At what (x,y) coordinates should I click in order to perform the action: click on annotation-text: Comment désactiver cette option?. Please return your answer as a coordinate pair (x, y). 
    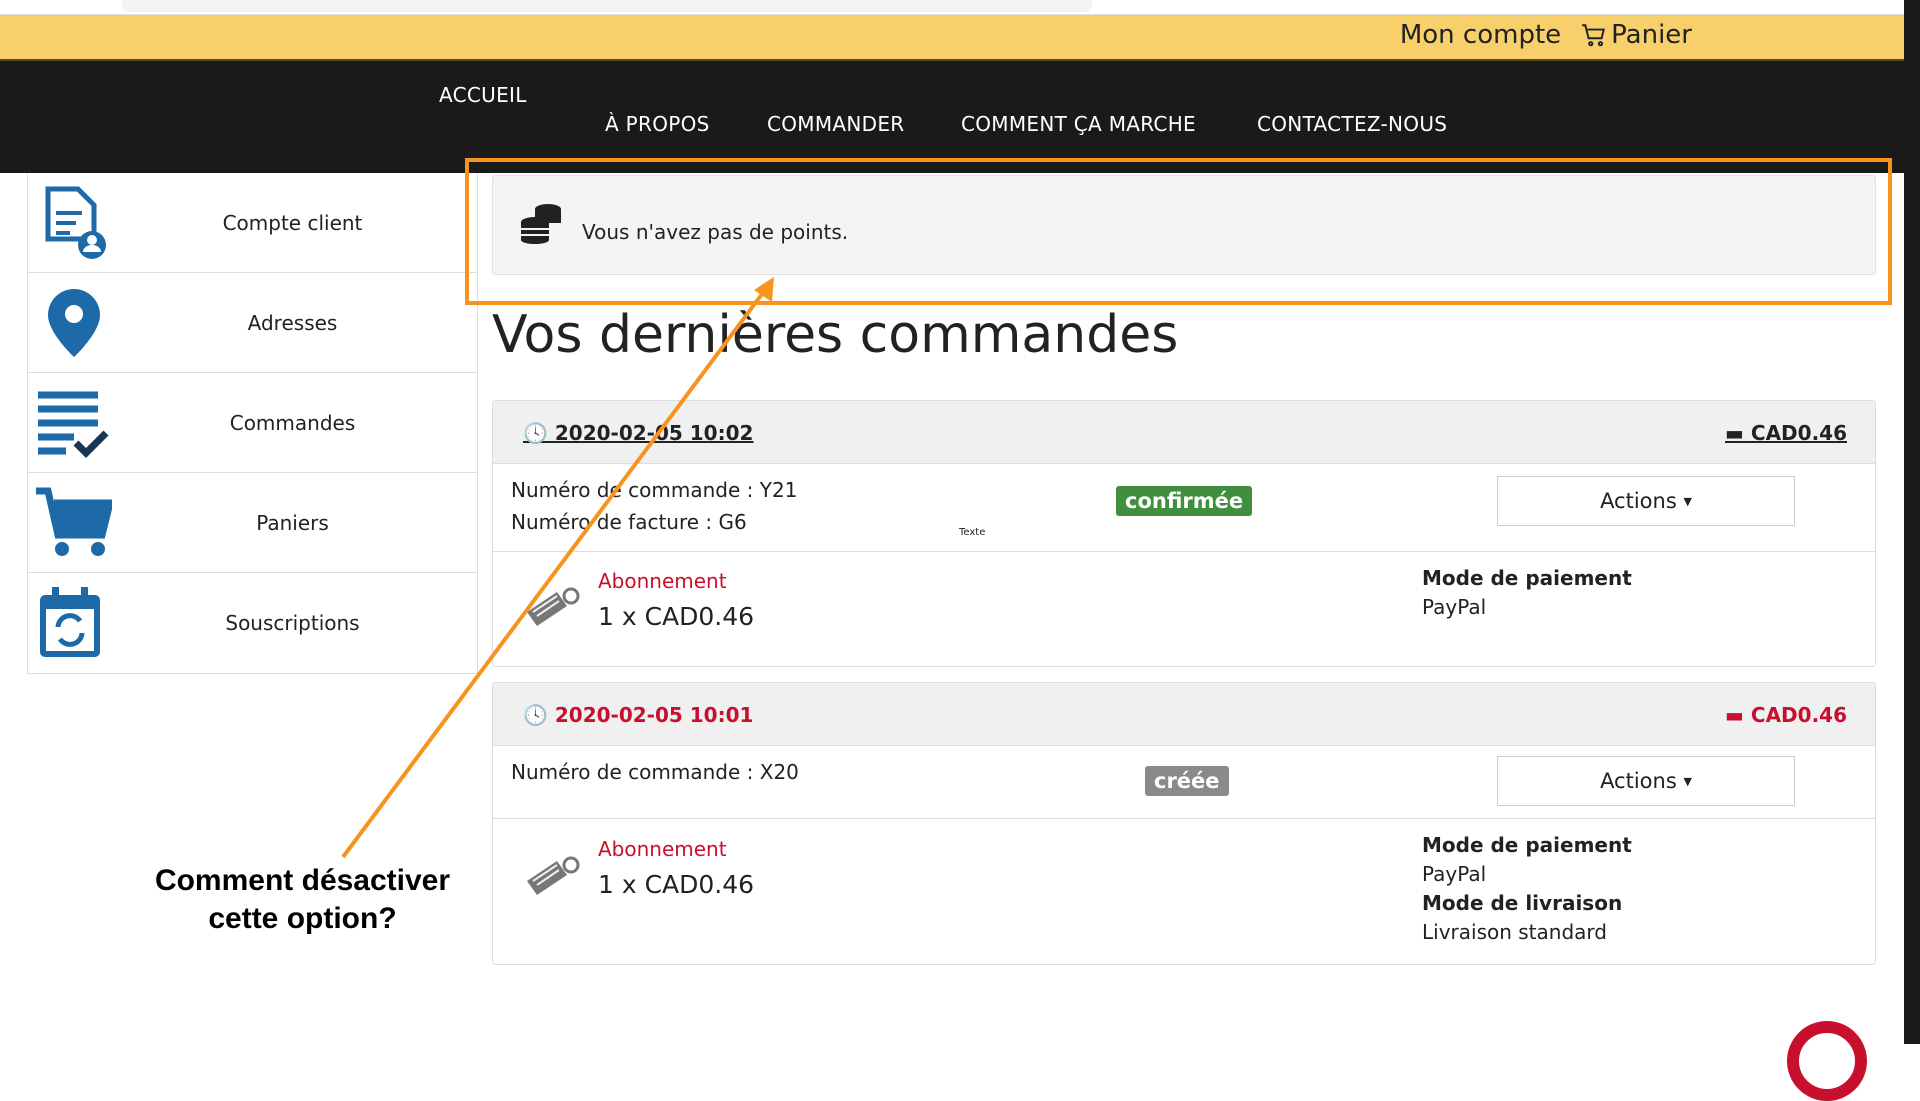
    Looking at the image, I should click on (302, 900).